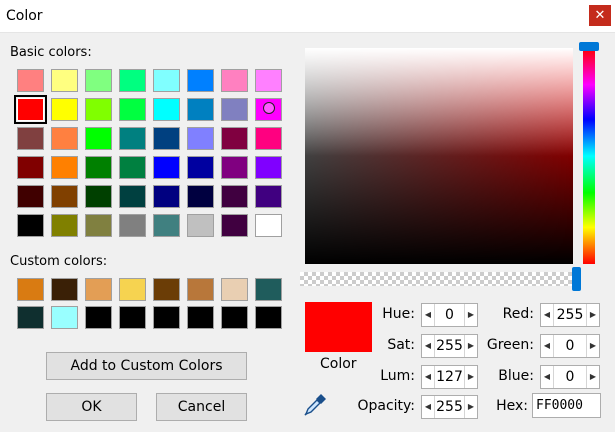 The width and height of the screenshot is (615, 432). What do you see at coordinates (589, 46) in the screenshot?
I see `hue-slider-thumb` at bounding box center [589, 46].